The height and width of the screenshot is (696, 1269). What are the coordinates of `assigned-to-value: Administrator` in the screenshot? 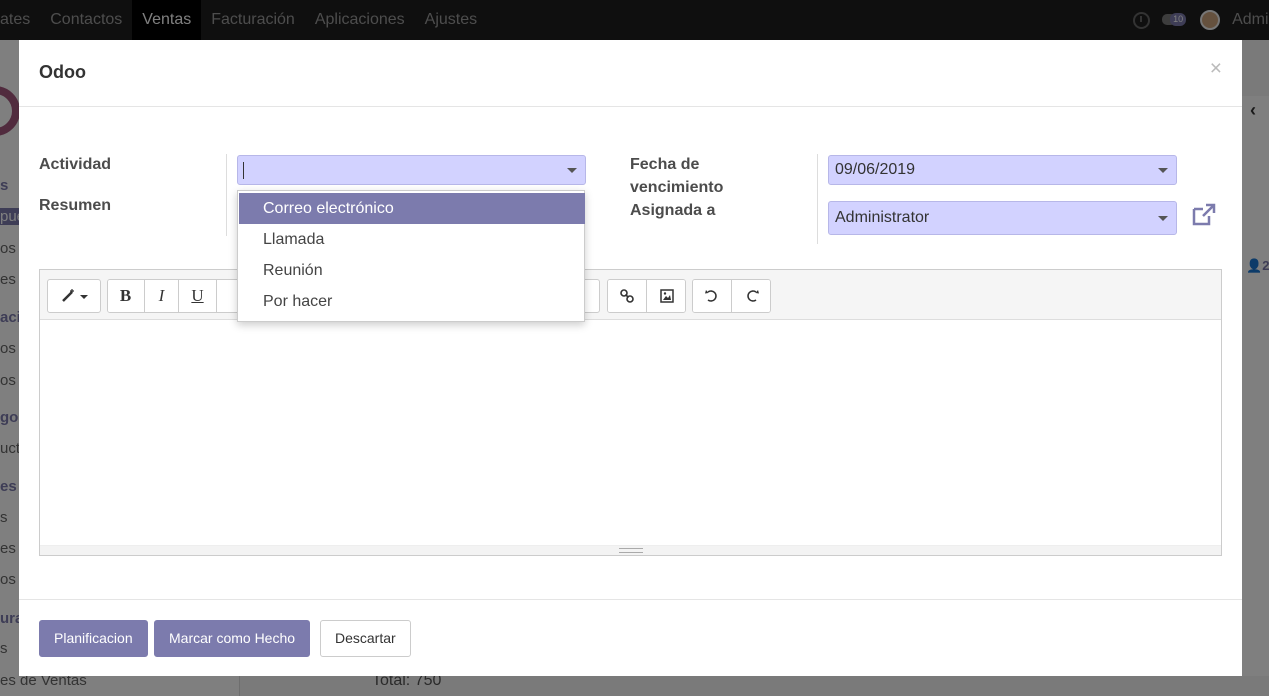 It's located at (882, 217).